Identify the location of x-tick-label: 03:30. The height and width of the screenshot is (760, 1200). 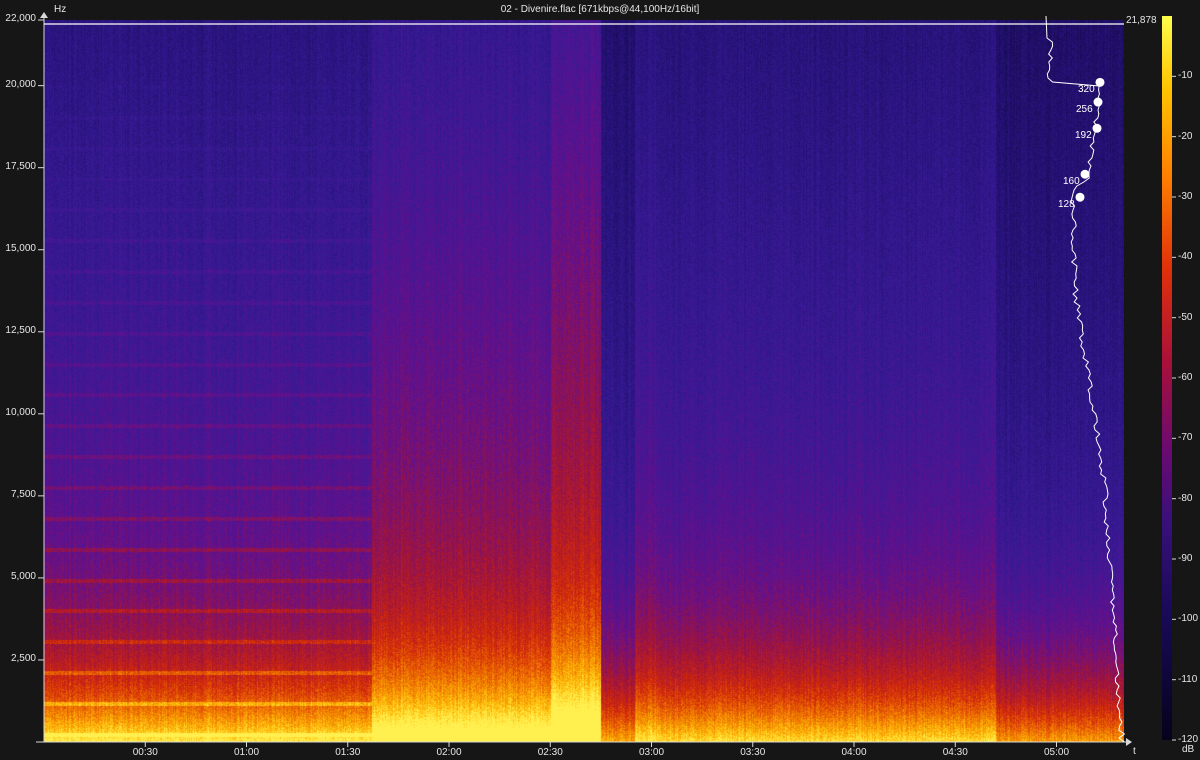
(753, 752).